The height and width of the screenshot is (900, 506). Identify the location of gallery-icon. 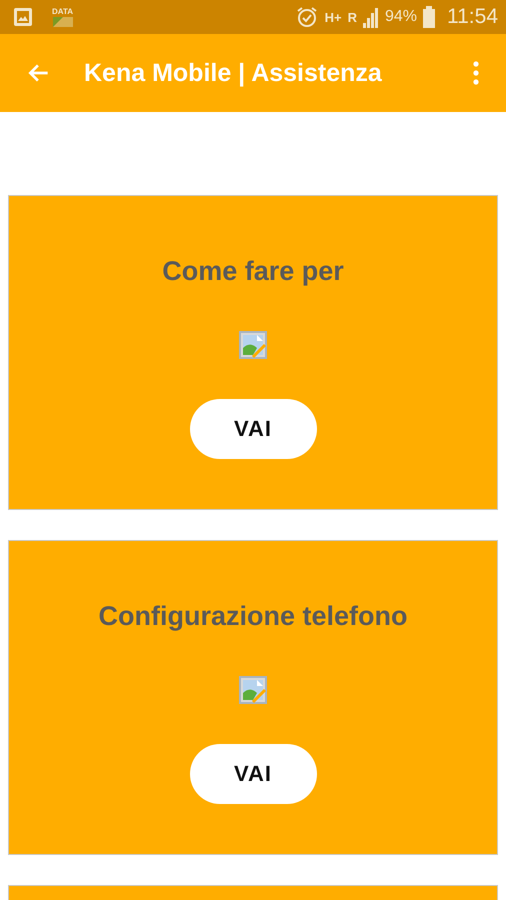
(23, 17).